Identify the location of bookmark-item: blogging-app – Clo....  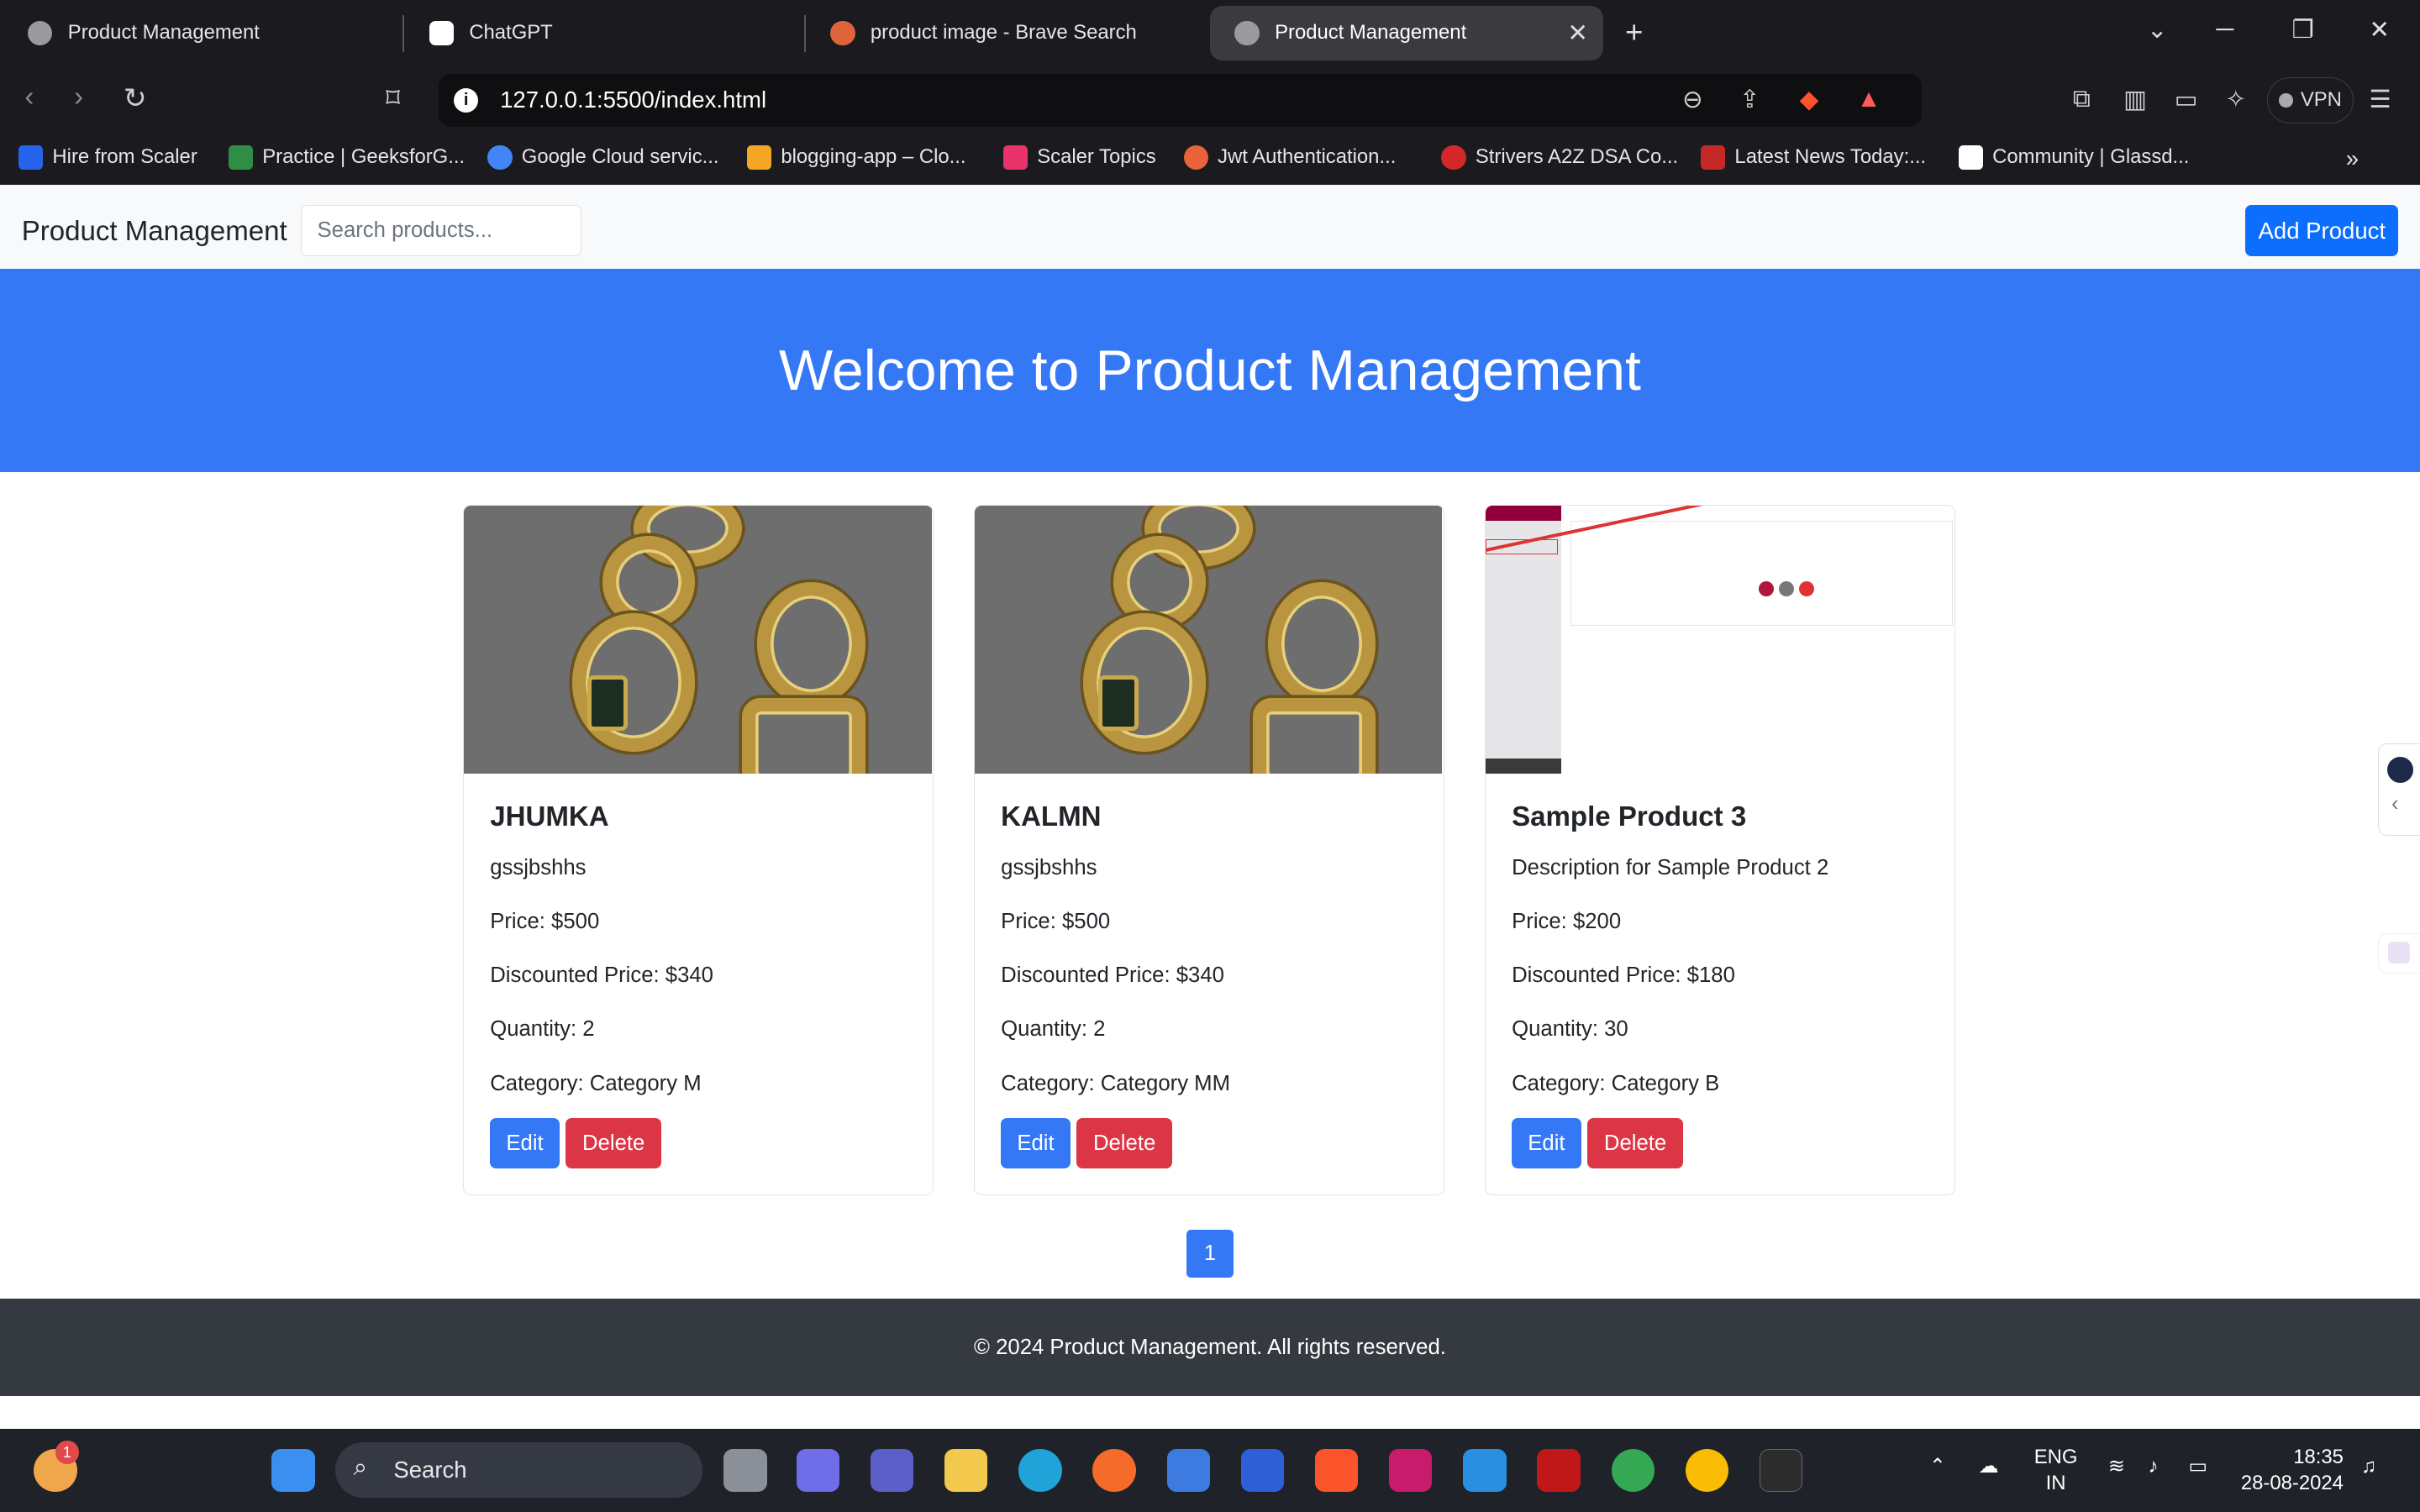
(856, 157).